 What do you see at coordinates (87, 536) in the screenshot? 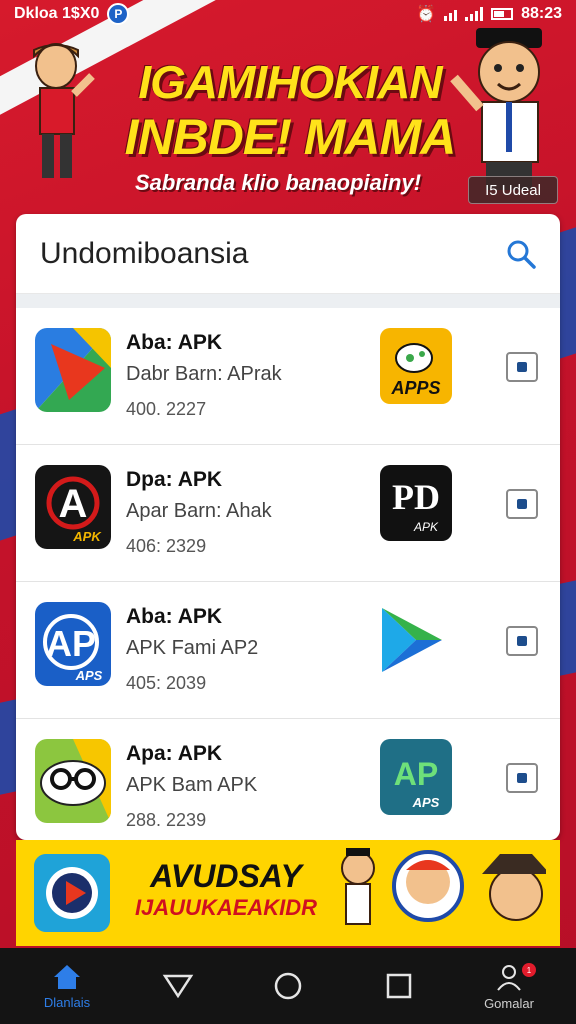
I see `icon-text: APK` at bounding box center [87, 536].